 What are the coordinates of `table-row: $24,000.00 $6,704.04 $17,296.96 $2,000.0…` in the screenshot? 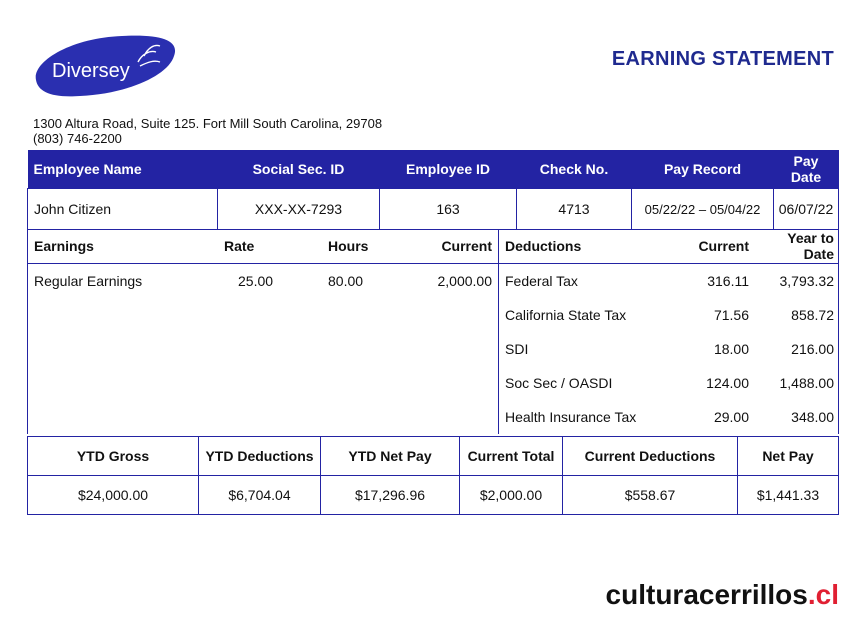 It's located at (433, 495).